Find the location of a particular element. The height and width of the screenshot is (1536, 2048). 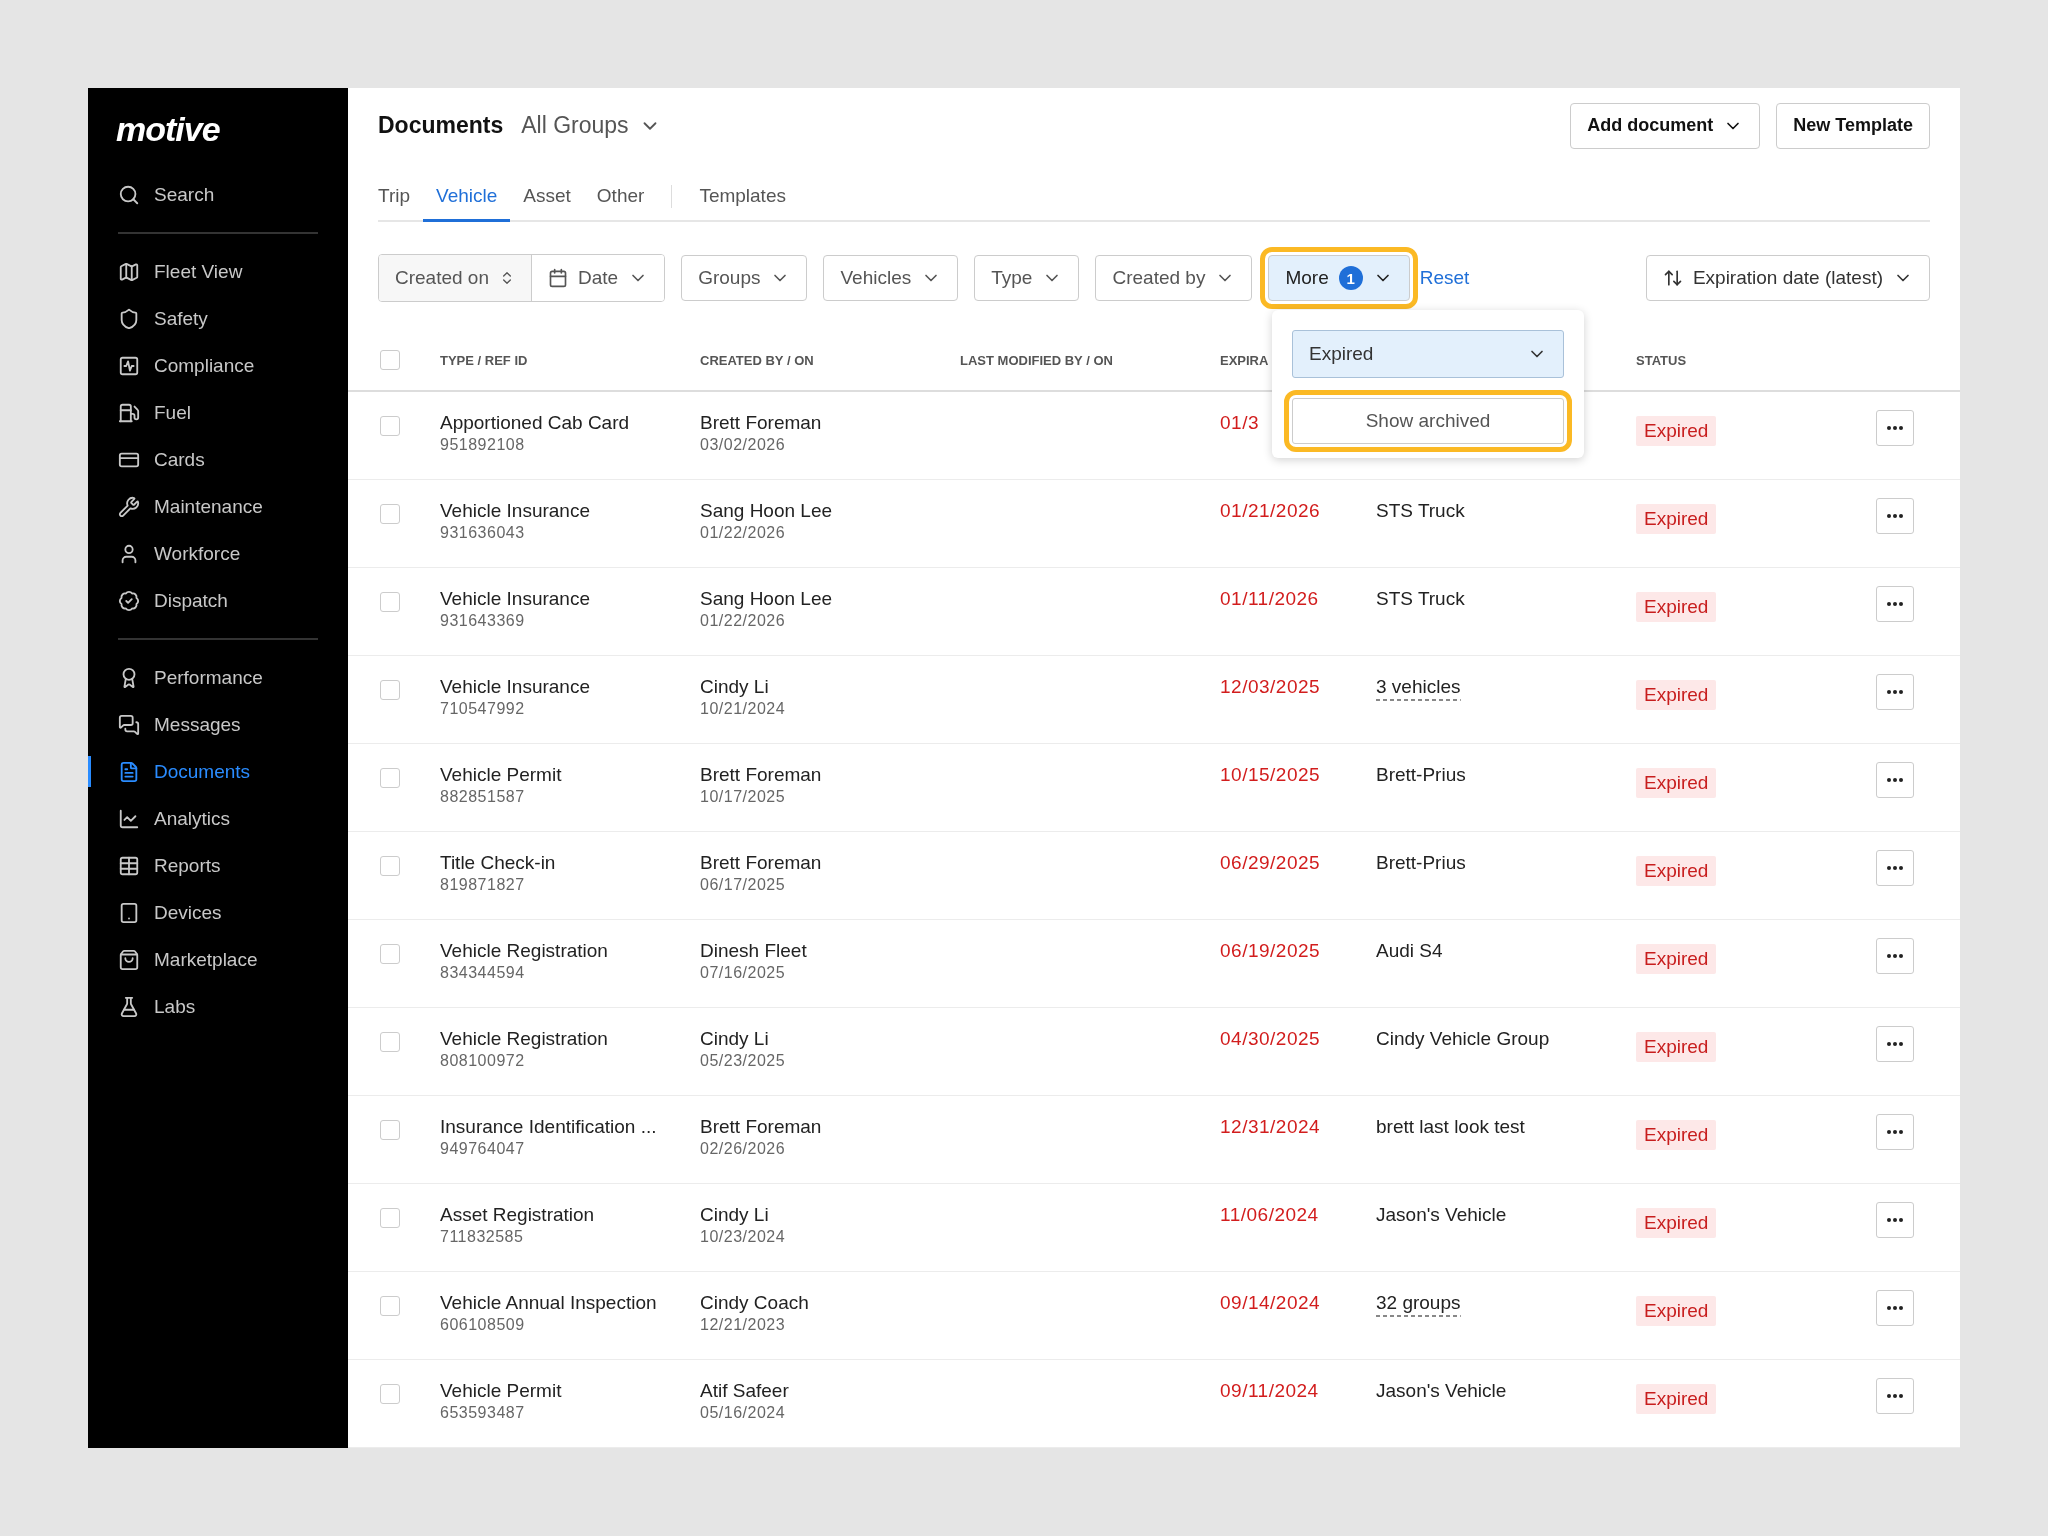

filter-dropdown: Type is located at coordinates (1027, 278).